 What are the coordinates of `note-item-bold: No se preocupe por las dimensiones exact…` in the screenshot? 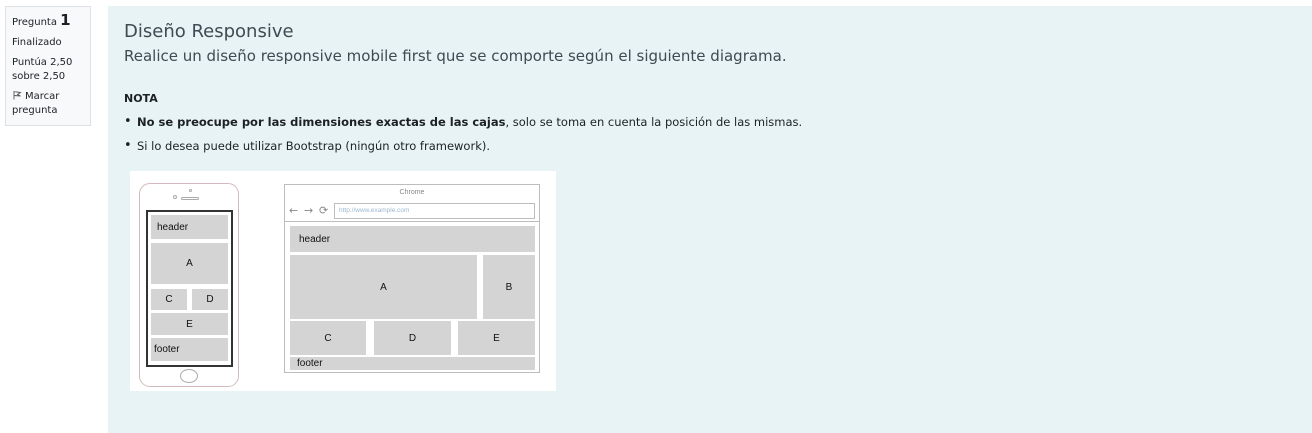 It's located at (321, 122).